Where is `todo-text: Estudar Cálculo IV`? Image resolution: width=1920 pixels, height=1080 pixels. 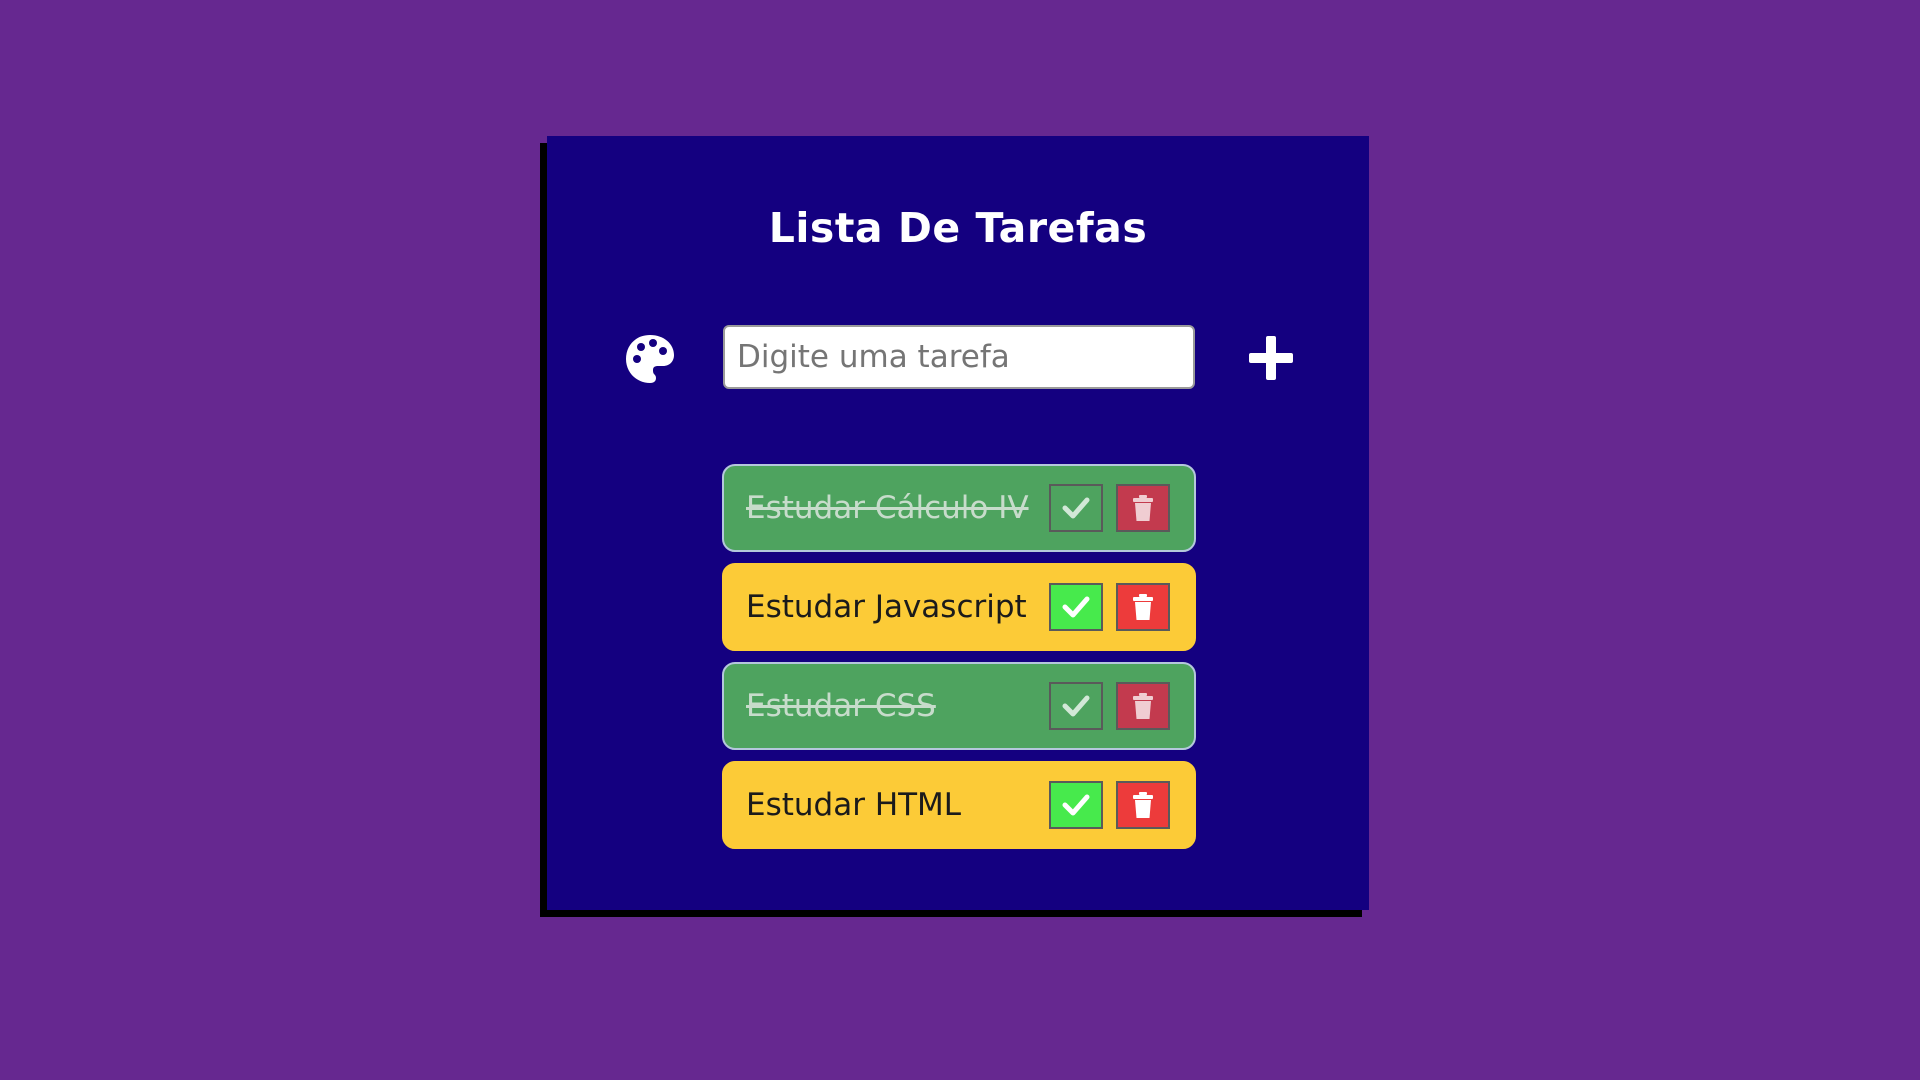
todo-text: Estudar Cálculo IV is located at coordinates (887, 508).